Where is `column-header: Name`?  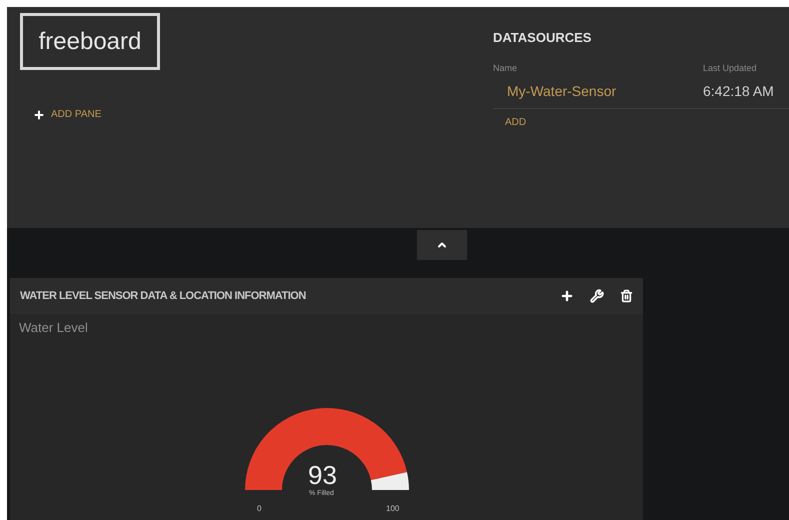 column-header: Name is located at coordinates (505, 68).